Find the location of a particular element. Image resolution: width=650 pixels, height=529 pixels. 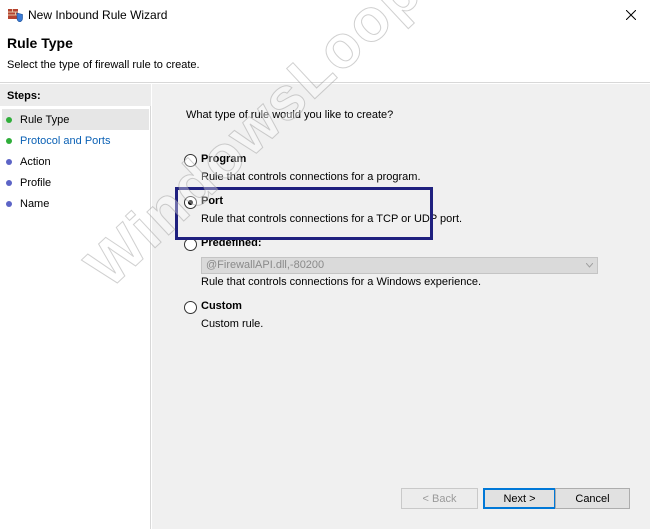

next-button: Next > is located at coordinates (519, 498).